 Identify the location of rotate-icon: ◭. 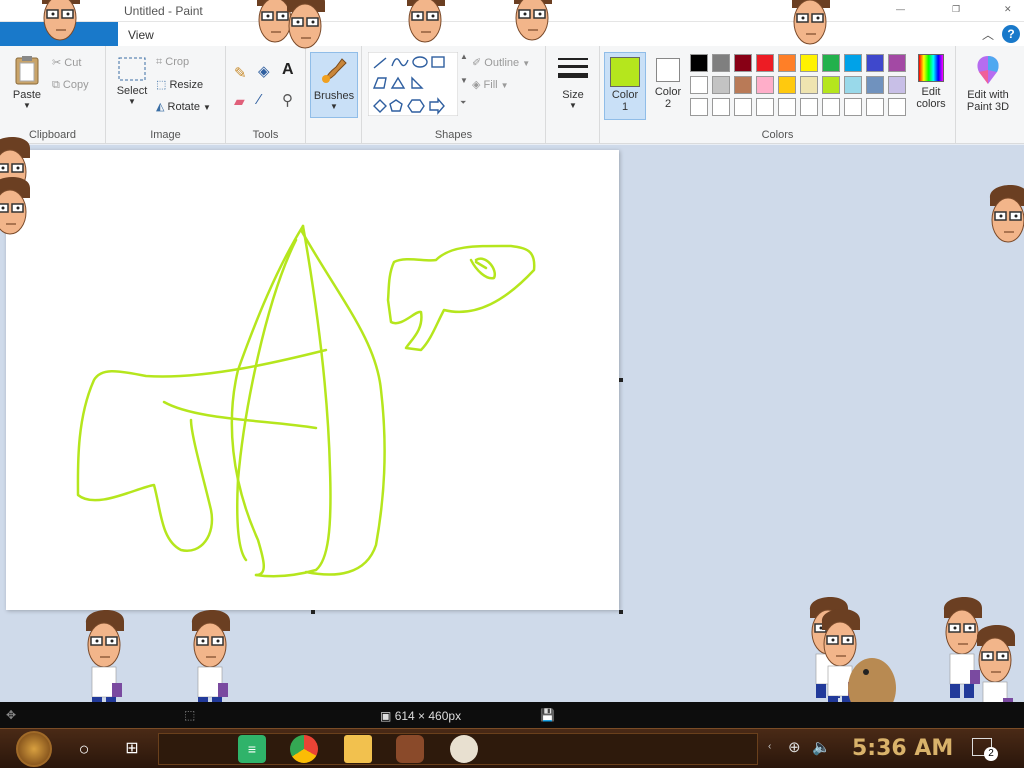
(160, 107).